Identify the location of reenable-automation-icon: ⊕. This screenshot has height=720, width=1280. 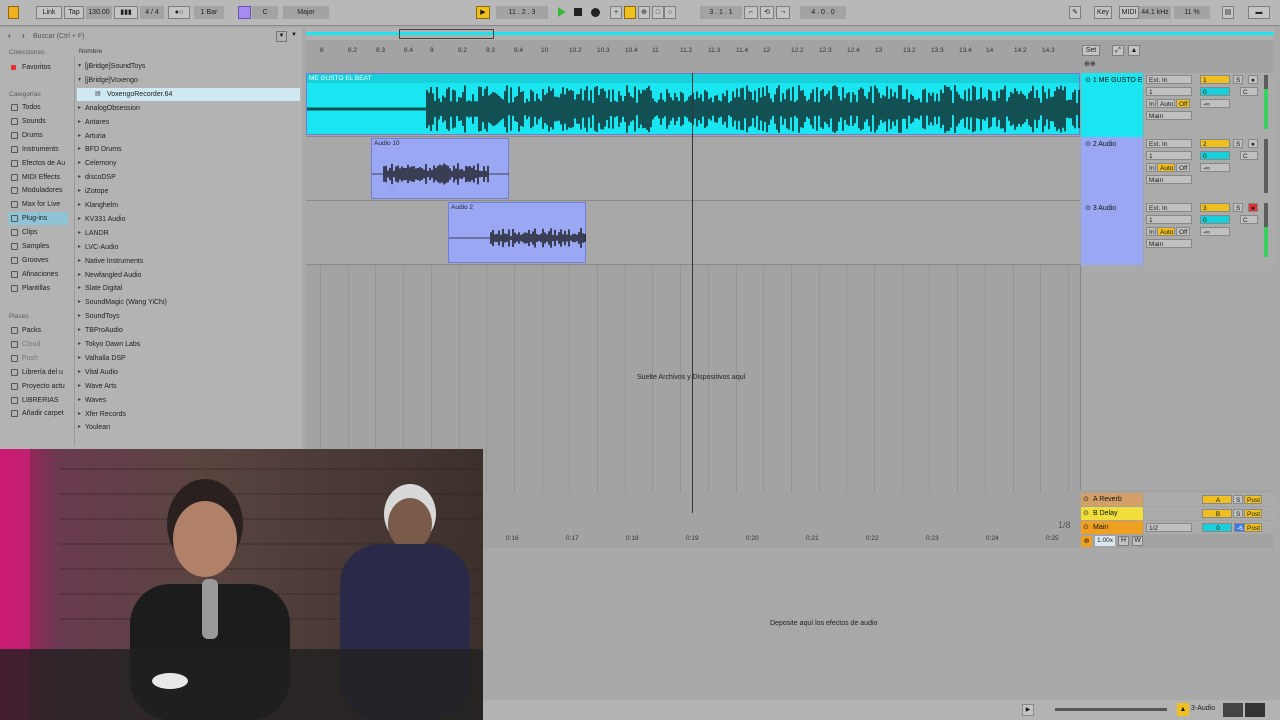
(644, 12).